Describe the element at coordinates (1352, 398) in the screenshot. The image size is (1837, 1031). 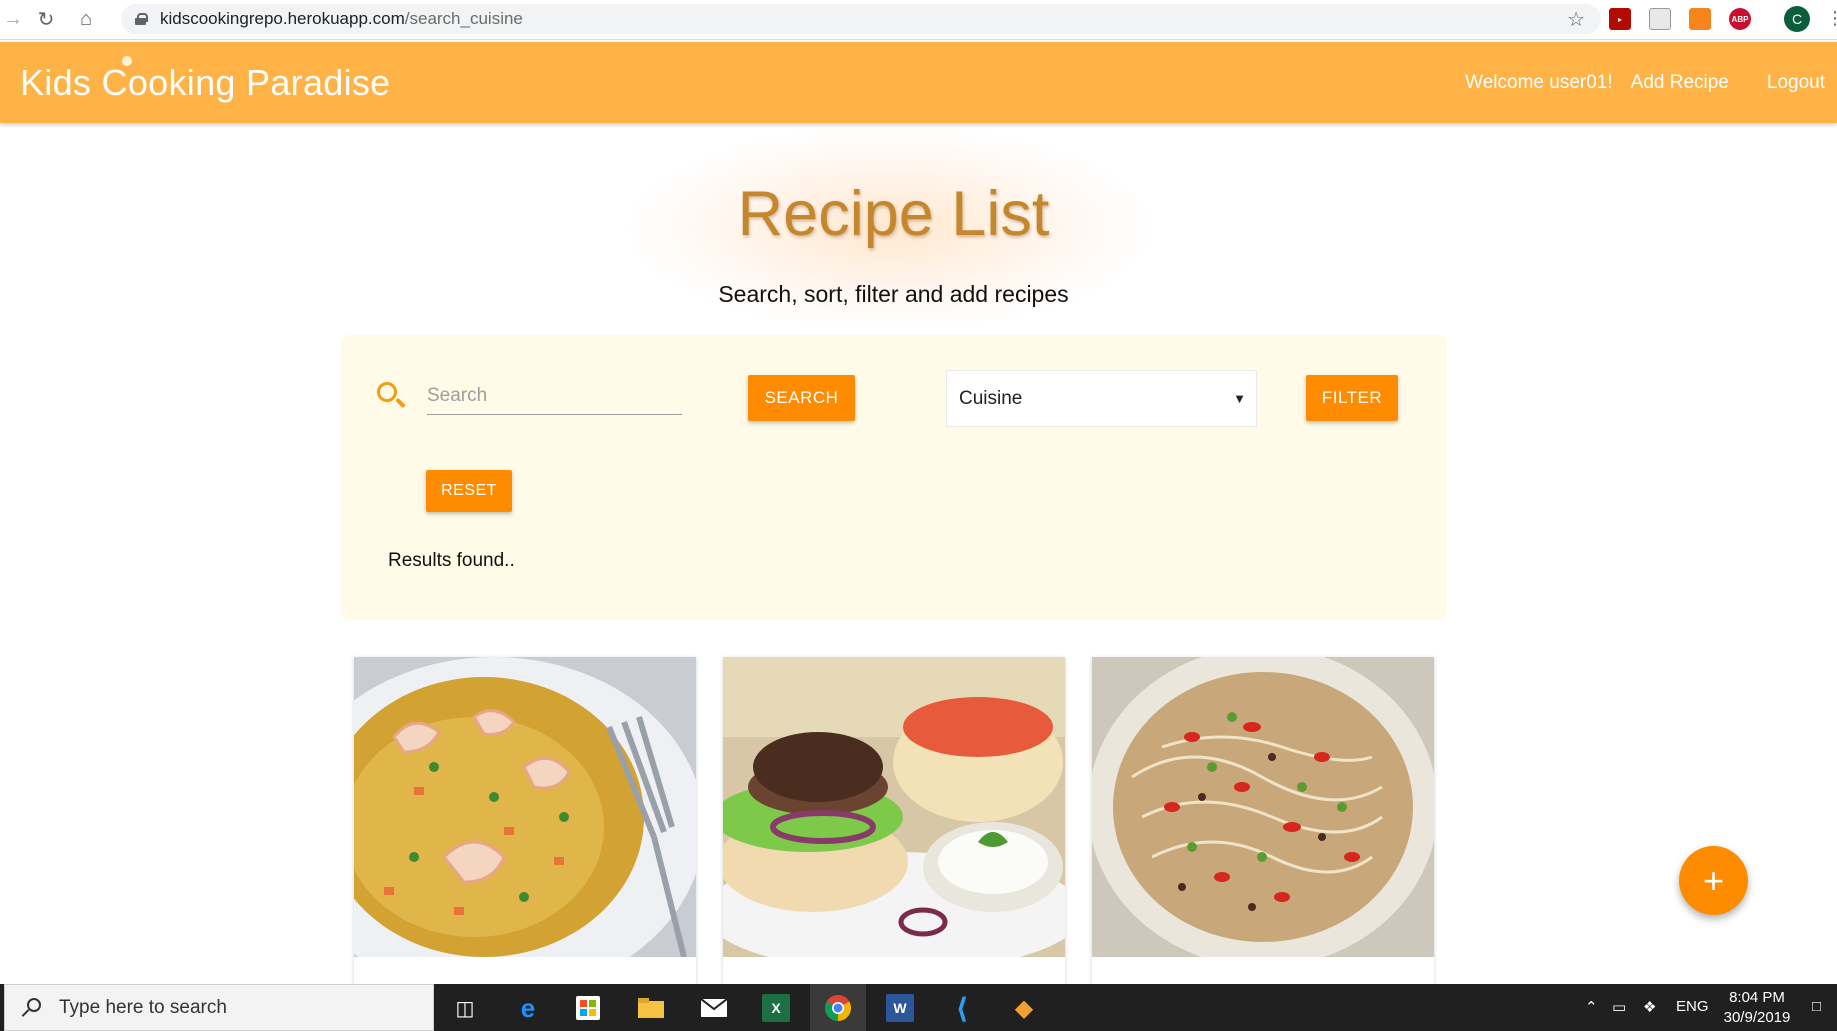
I see `filter-button: FILTER` at that location.